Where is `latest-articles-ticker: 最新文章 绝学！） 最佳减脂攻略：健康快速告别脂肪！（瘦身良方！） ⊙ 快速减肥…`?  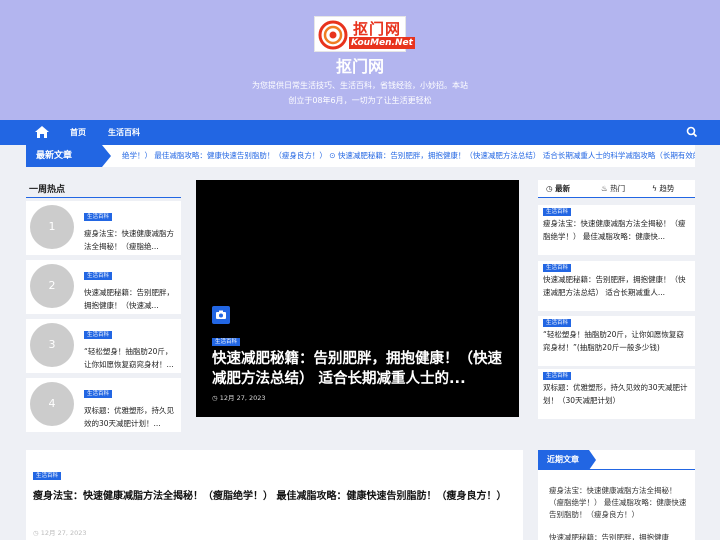
latest-articles-ticker: 最新文章 绝学！） 最佳减脂攻略：健康快速告别脂肪！（瘦身良方！） ⊙ 快速减肥… is located at coordinates (360, 156).